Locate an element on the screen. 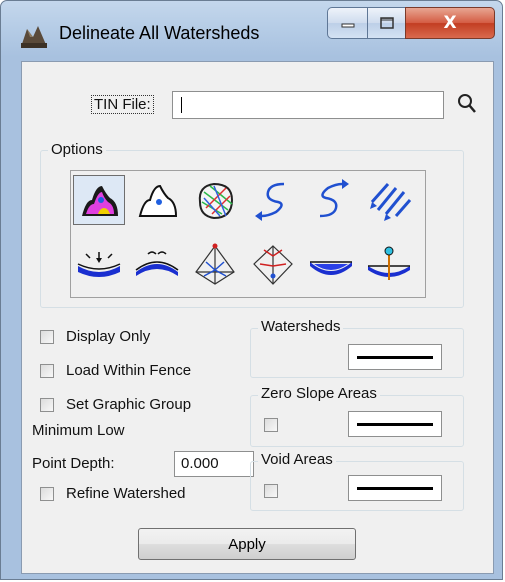 This screenshot has width=505, height=582. contour-watershed-icon is located at coordinates (216, 201).